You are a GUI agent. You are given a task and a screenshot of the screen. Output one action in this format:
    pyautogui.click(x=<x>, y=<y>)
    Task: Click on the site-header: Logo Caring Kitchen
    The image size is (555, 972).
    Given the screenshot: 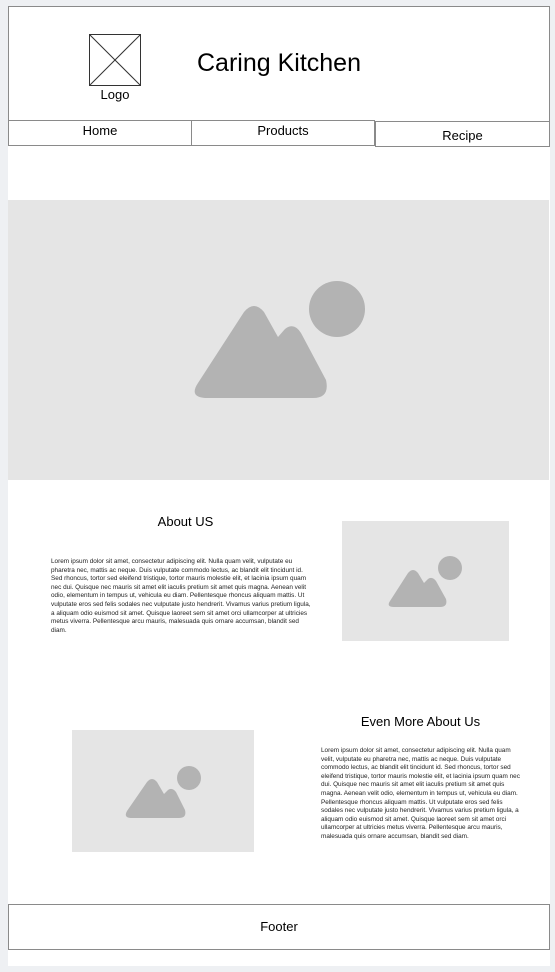 What is the action you would take?
    pyautogui.click(x=279, y=64)
    